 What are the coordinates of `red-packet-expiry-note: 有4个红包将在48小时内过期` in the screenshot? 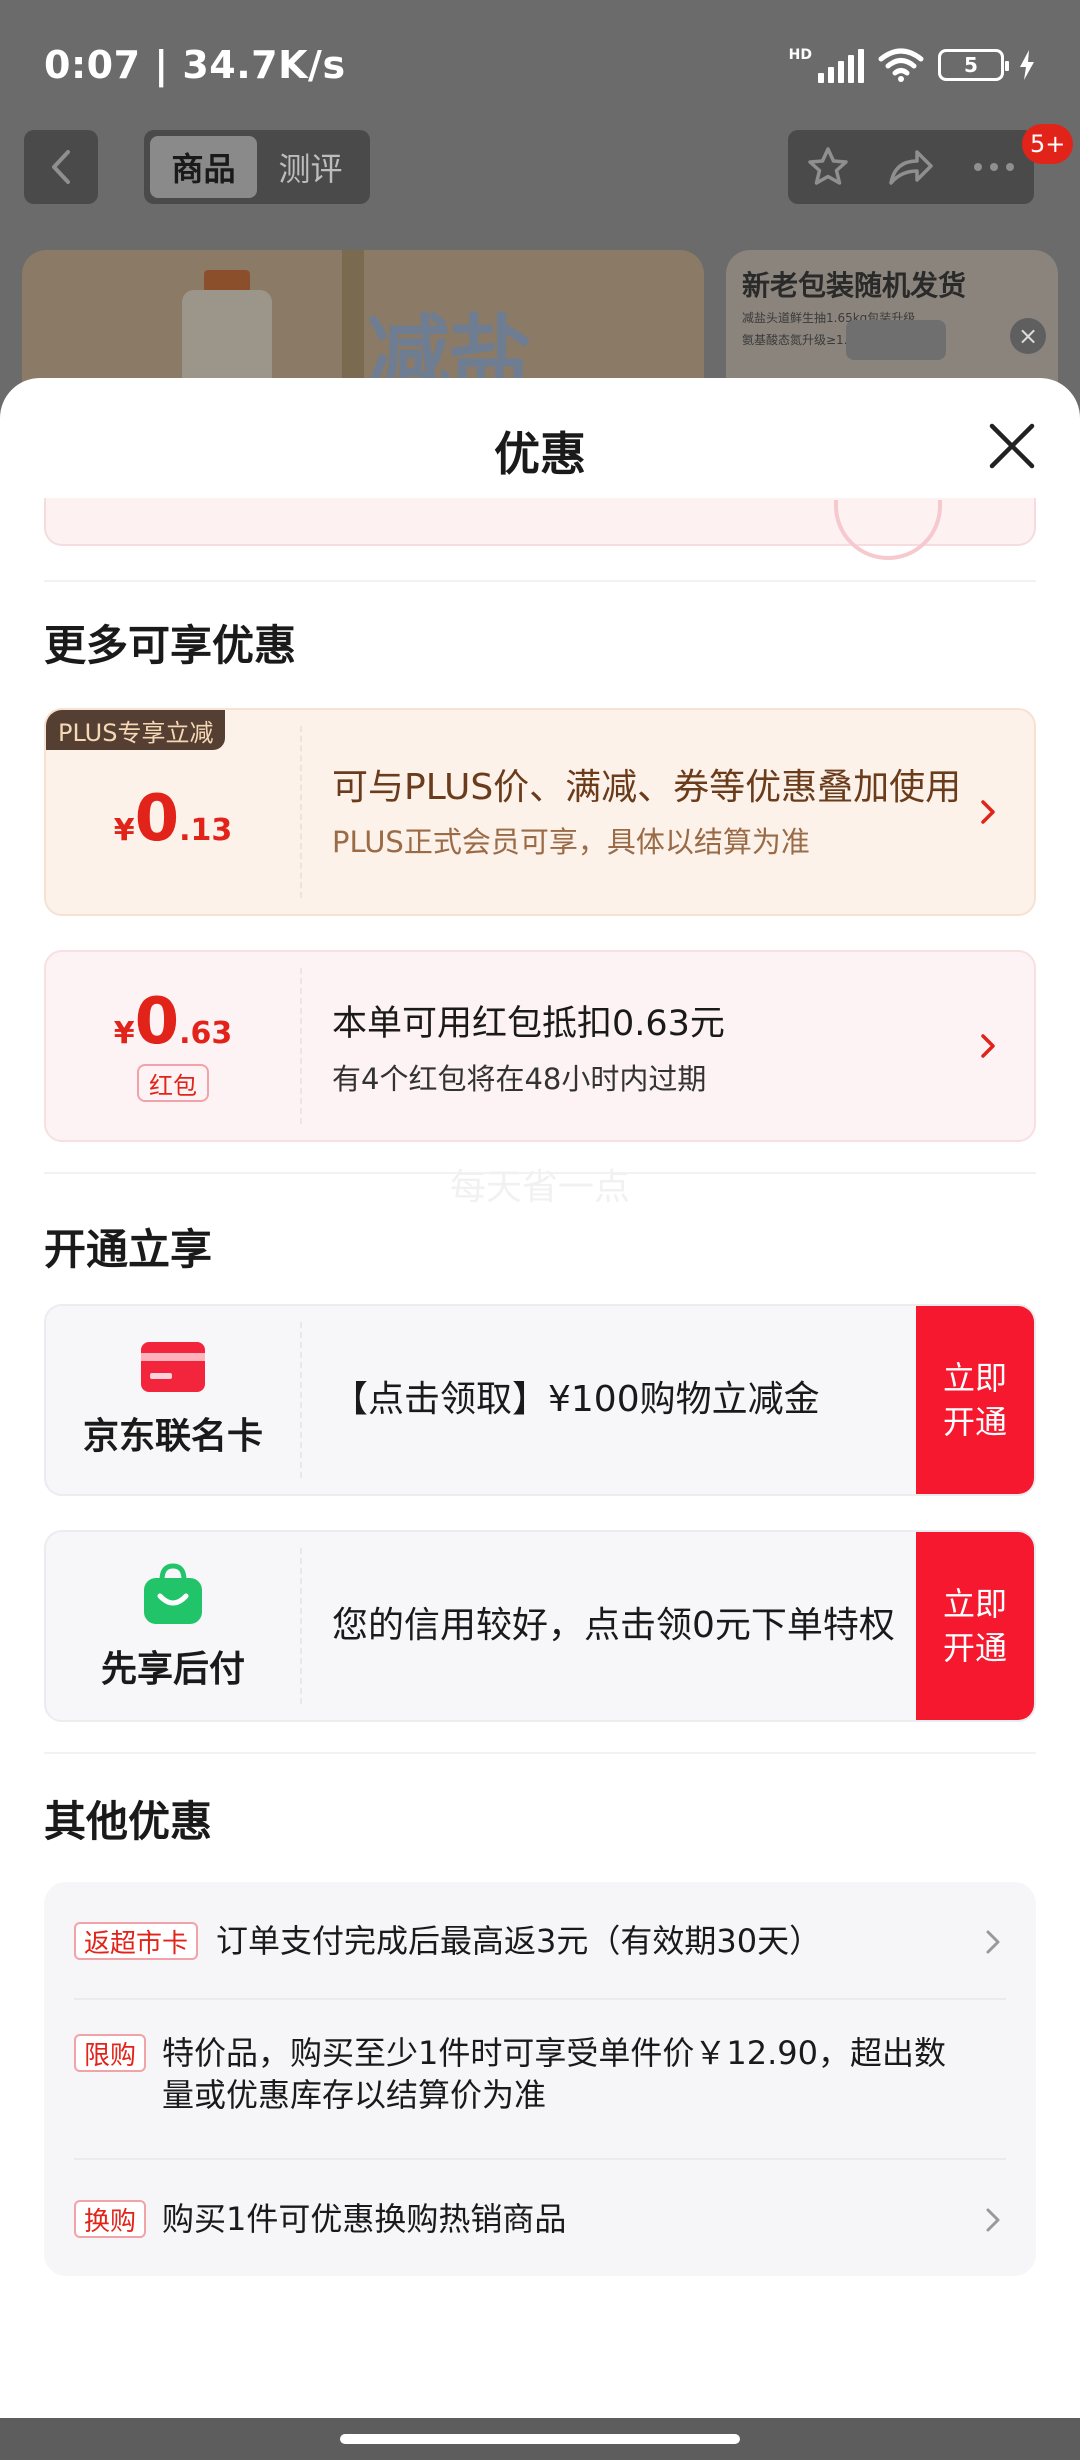 It's located at (519, 1078).